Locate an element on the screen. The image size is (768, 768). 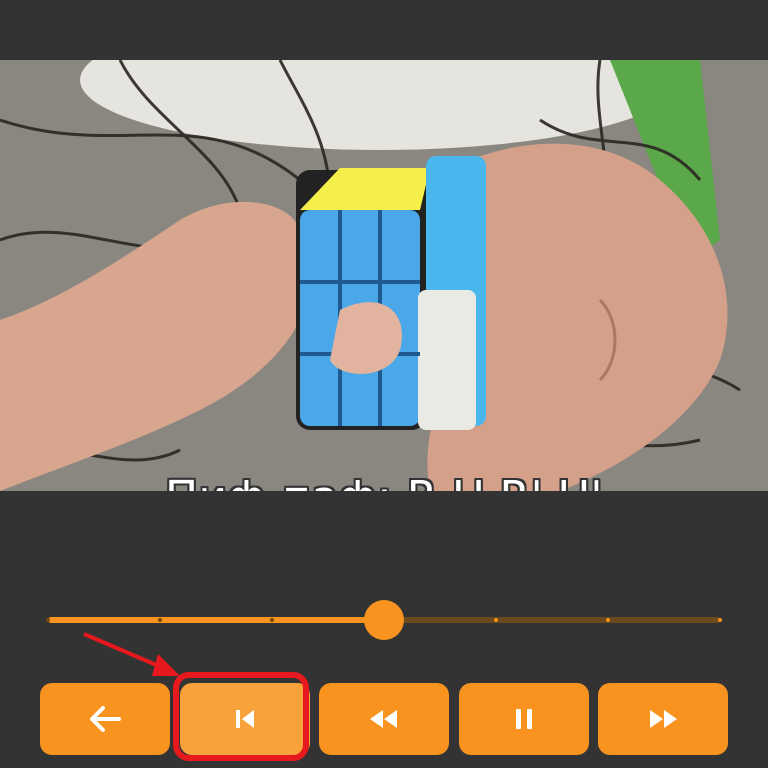
seek-bar is located at coordinates (384, 620).